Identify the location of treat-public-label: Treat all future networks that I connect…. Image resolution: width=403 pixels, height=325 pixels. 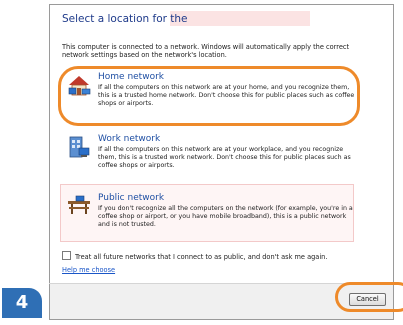
(201, 257).